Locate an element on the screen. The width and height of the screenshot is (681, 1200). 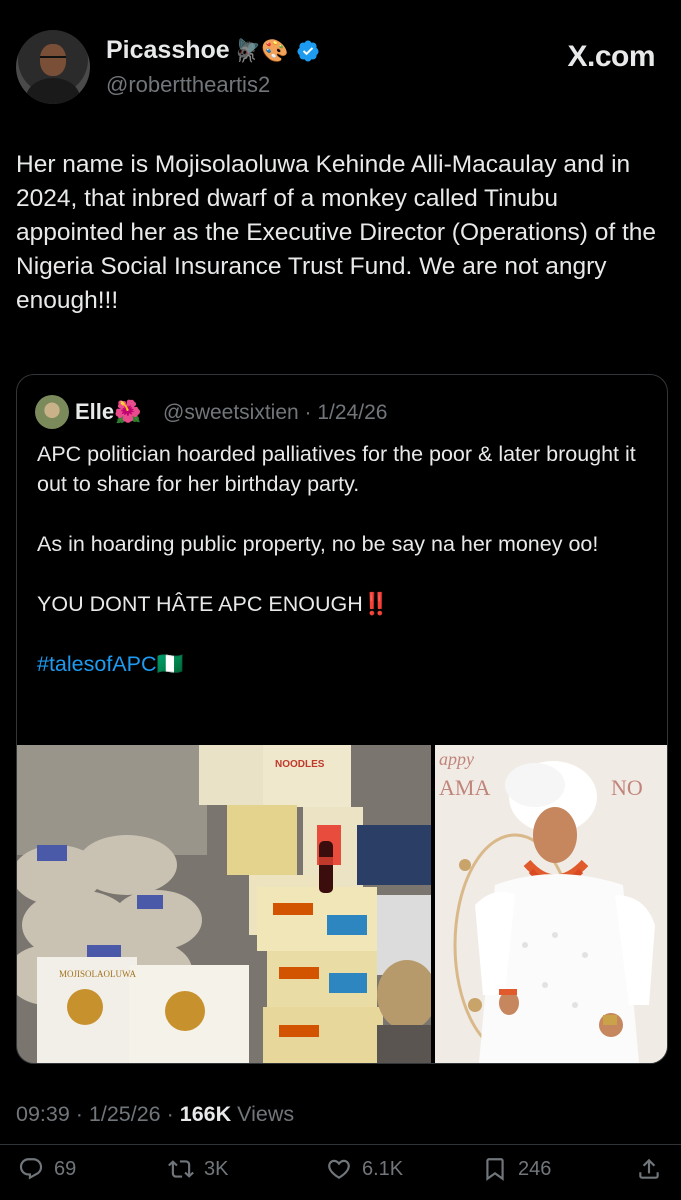
verified-badge-icon is located at coordinates (308, 50).